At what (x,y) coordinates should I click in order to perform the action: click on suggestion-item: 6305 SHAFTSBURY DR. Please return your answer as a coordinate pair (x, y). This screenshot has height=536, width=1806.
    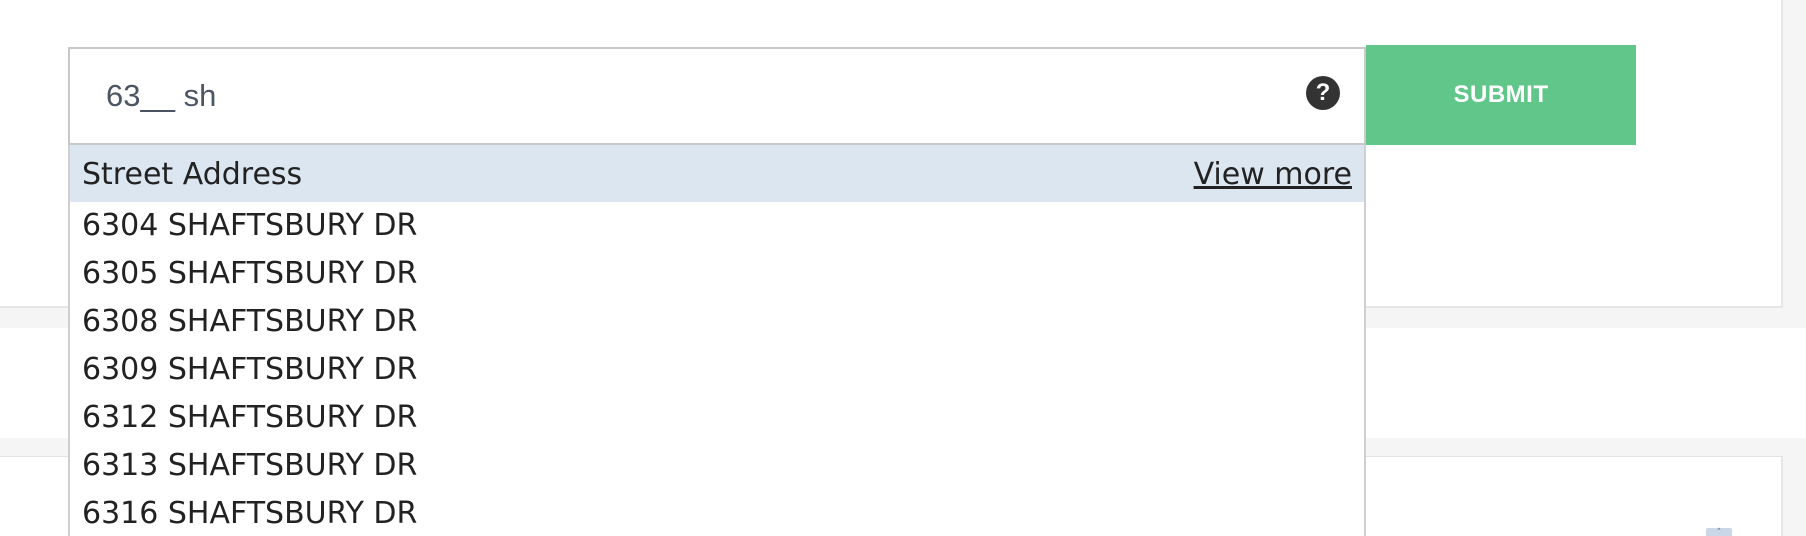
    Looking at the image, I should click on (717, 274).